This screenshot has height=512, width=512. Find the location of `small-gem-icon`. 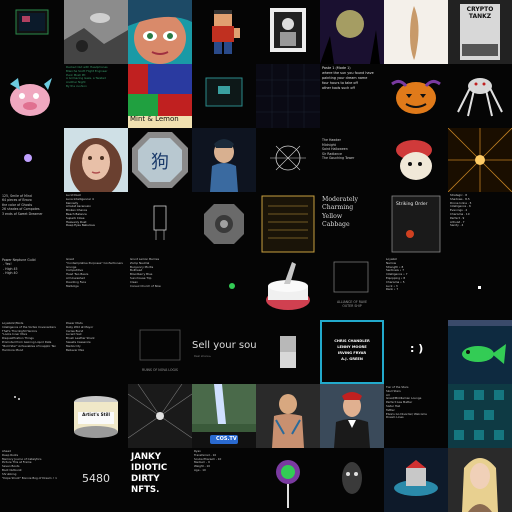

small-gem-icon is located at coordinates (28, 158).